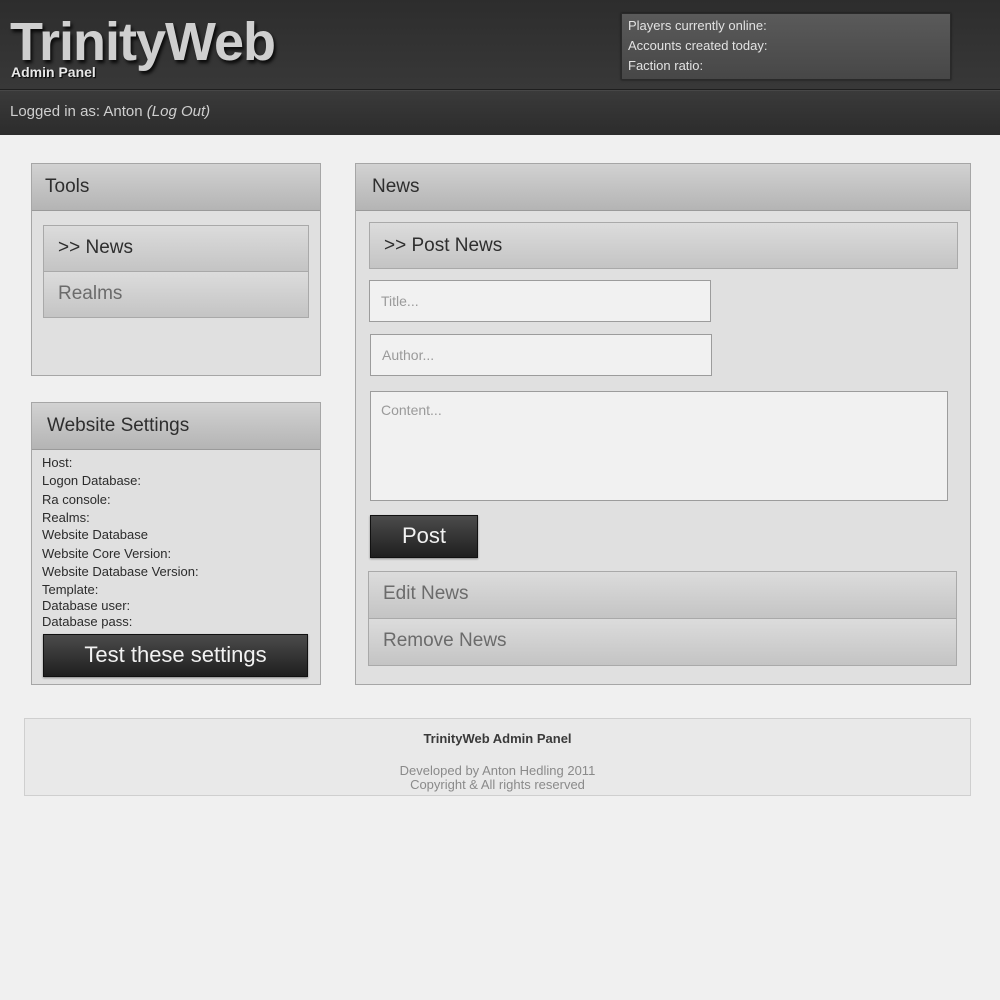  Describe the element at coordinates (120, 571) in the screenshot. I see `setting-website-database-version: Website Database Version:` at that location.